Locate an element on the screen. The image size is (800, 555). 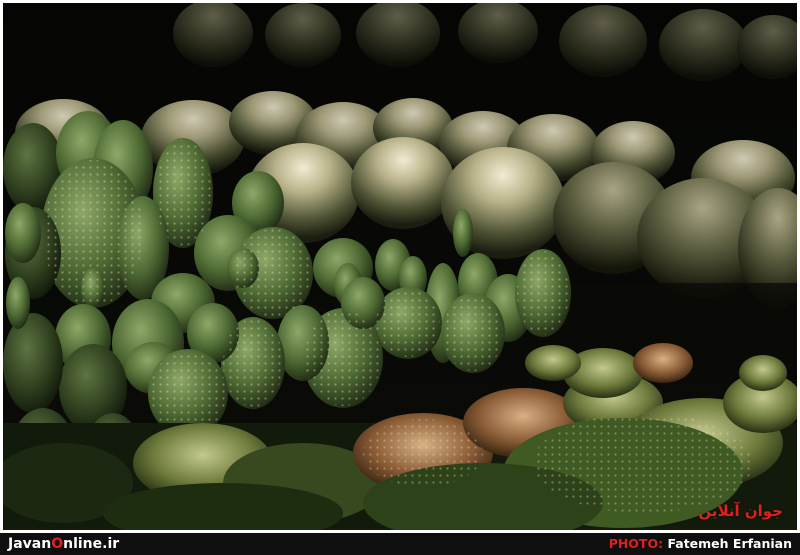
site-name-o: O is located at coordinates (57, 544).